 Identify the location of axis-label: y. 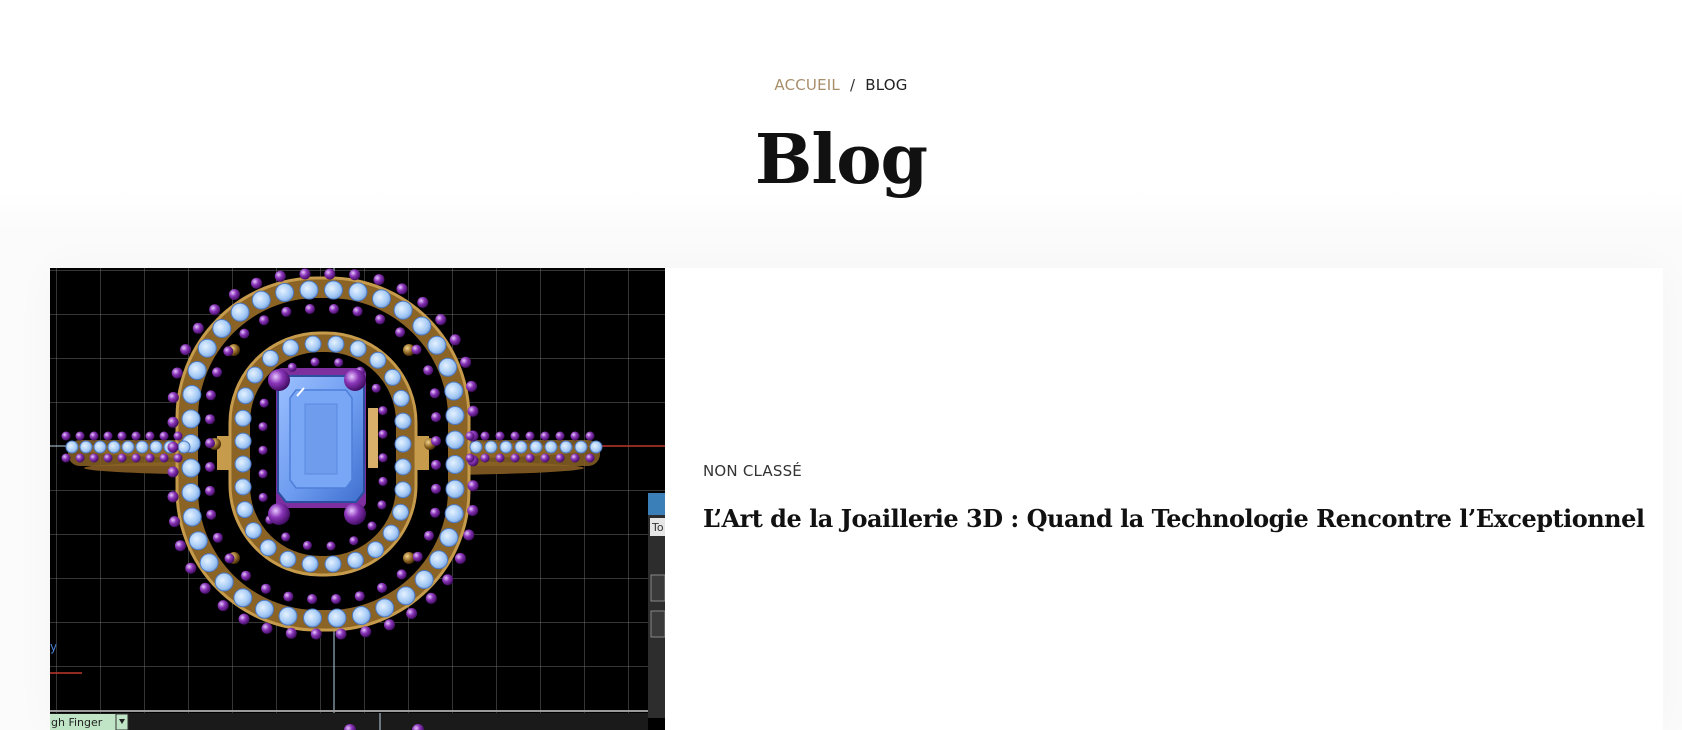
(53, 647).